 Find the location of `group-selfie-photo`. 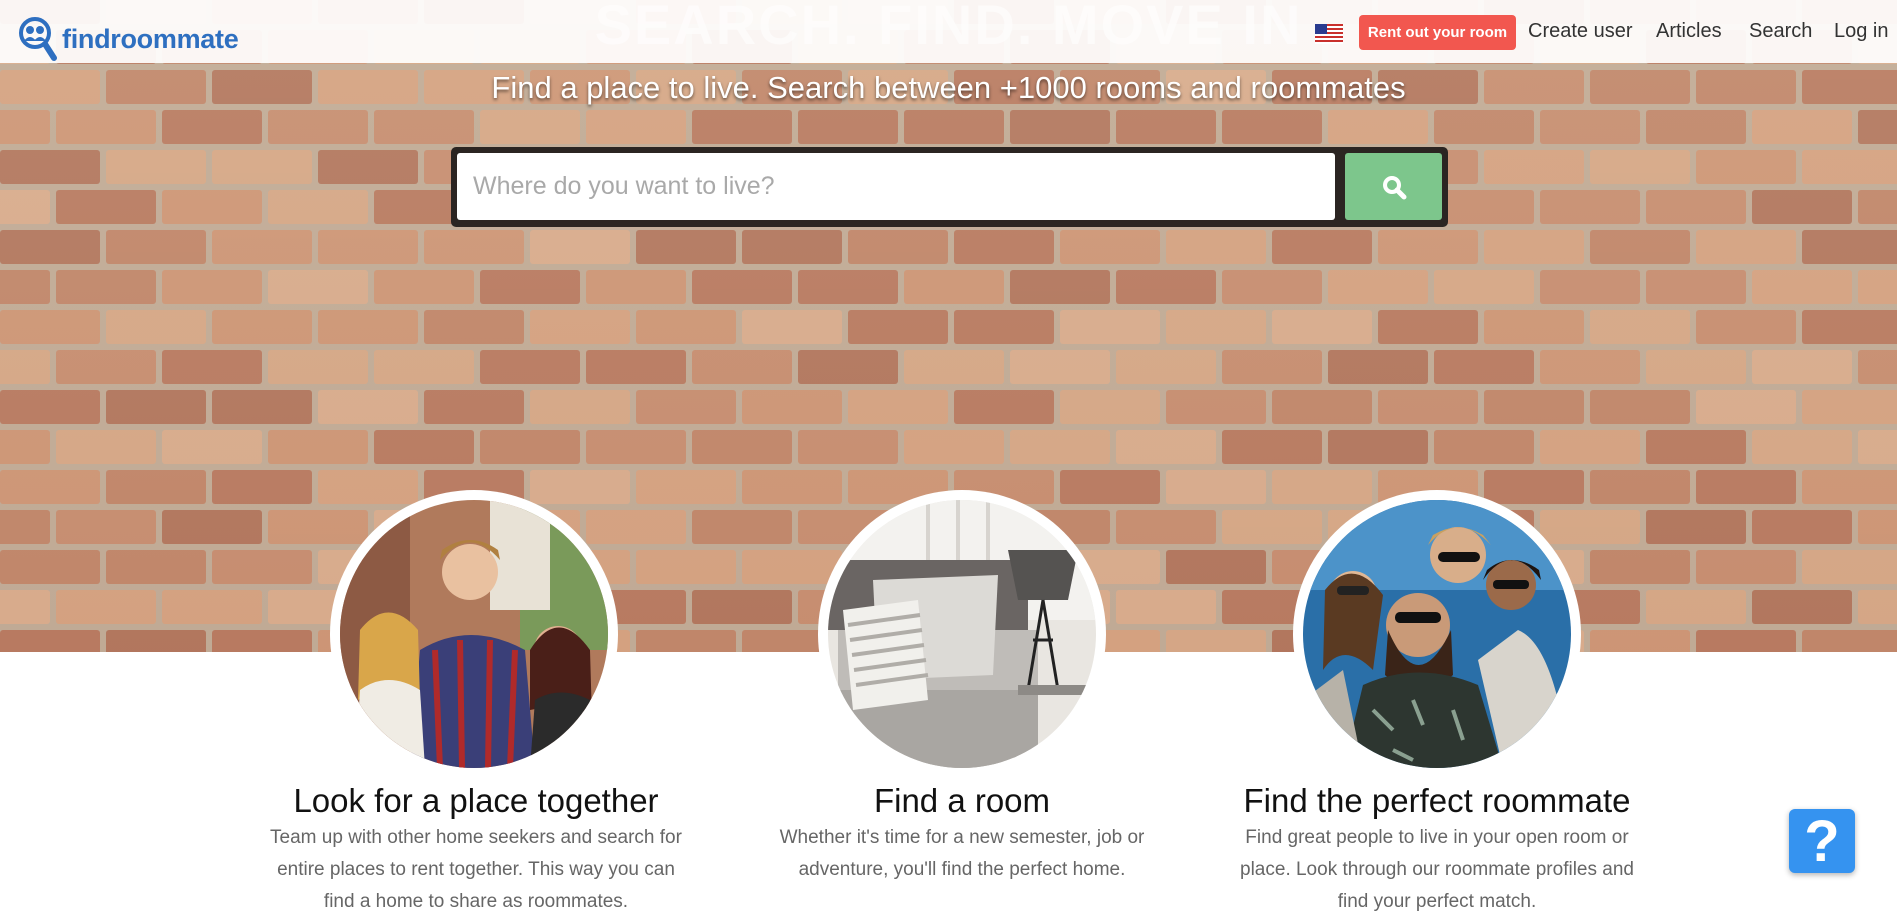

group-selfie-photo is located at coordinates (1437, 634).